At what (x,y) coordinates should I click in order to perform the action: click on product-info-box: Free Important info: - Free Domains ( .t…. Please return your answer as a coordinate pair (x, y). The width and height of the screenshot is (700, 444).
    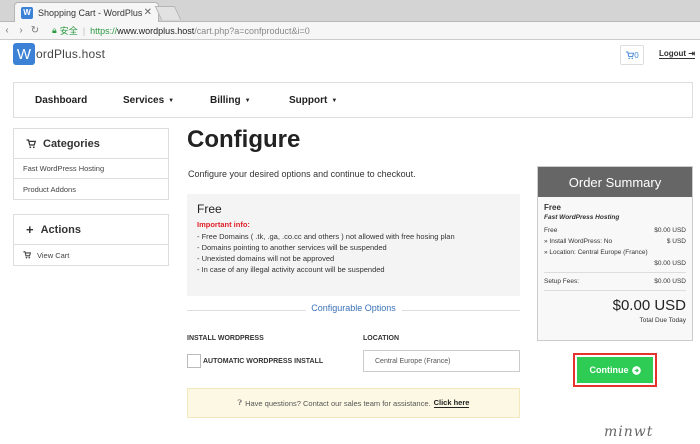
    Looking at the image, I should click on (353, 245).